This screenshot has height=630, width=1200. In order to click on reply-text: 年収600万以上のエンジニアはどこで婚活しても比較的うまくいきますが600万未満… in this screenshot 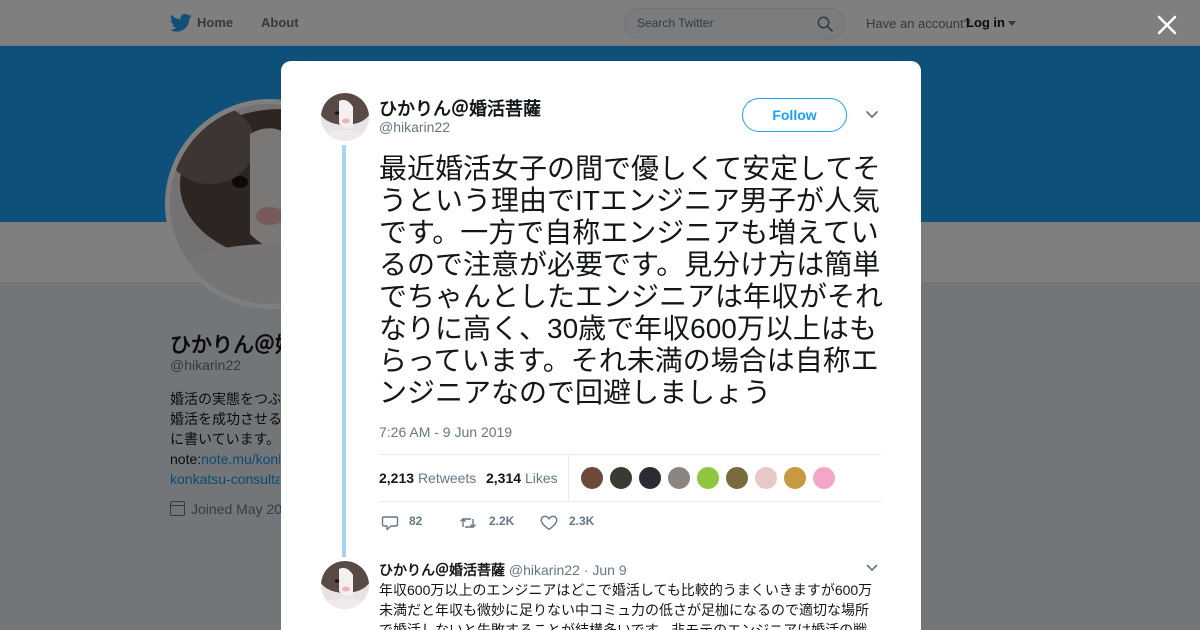, I will do `click(626, 606)`.